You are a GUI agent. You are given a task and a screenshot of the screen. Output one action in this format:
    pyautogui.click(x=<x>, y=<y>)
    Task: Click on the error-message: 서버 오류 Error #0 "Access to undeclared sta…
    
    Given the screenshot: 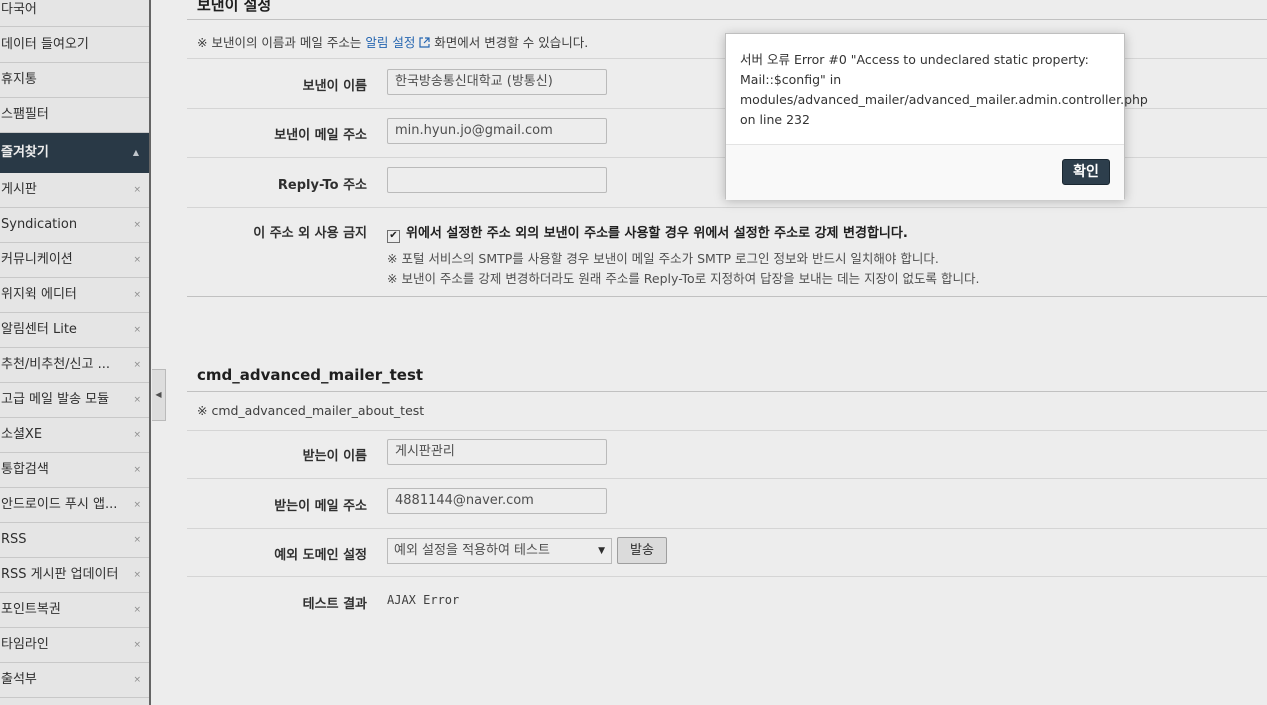 What is the action you would take?
    pyautogui.click(x=944, y=89)
    